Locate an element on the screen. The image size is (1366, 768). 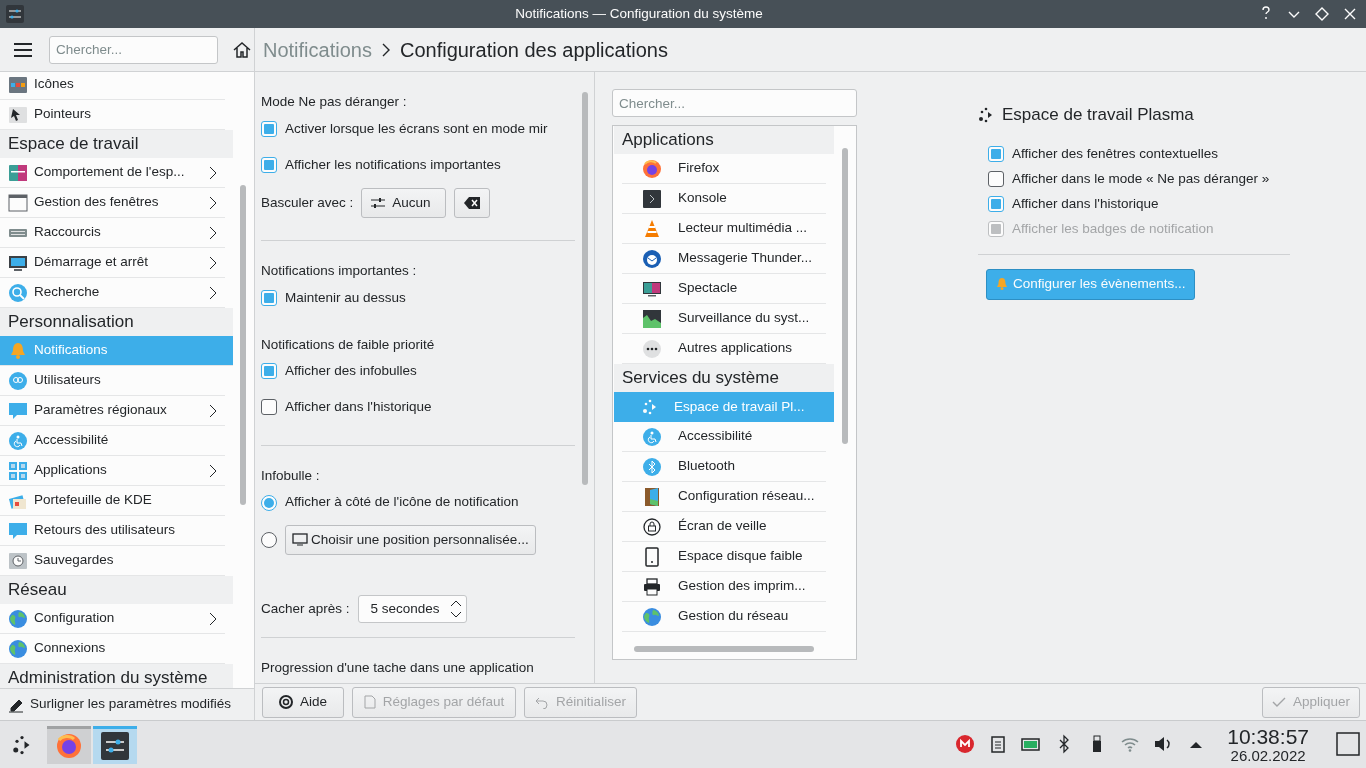
checkbox-label: Afficher les badges de notification is located at coordinates (1113, 228).